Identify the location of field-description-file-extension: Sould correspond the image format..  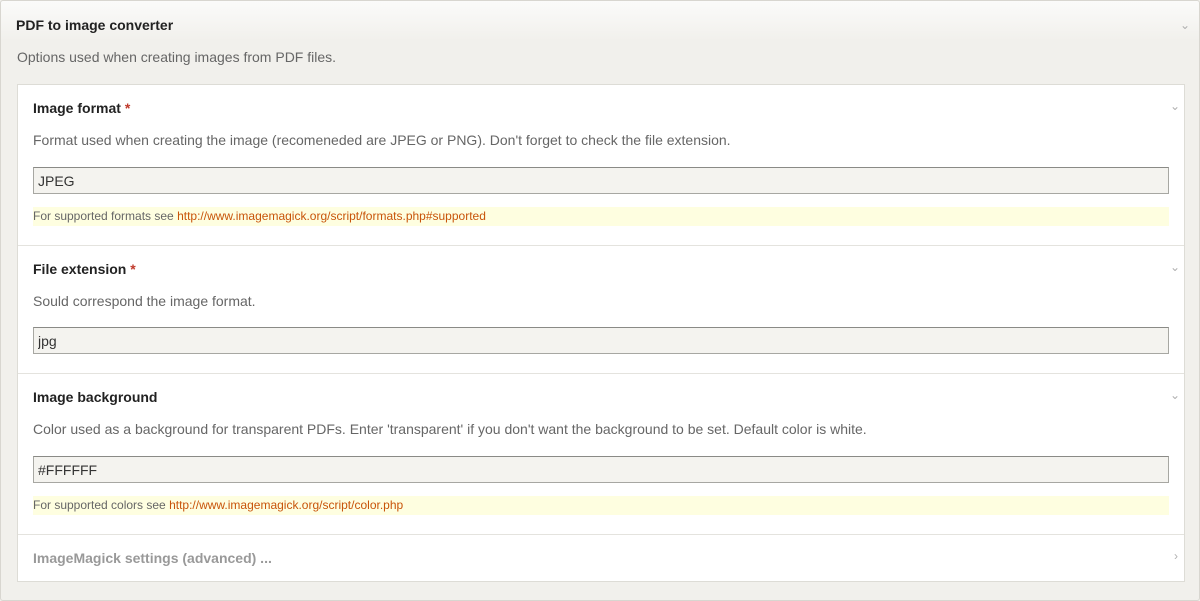
(144, 301).